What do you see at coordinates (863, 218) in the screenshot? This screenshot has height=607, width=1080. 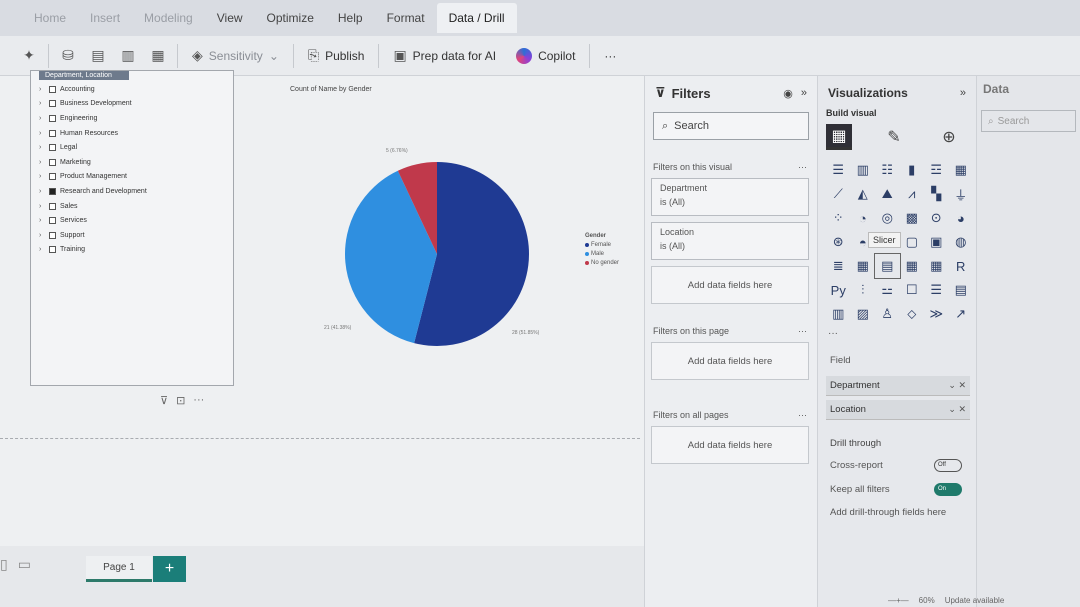 I see `pie-icon: ◔` at bounding box center [863, 218].